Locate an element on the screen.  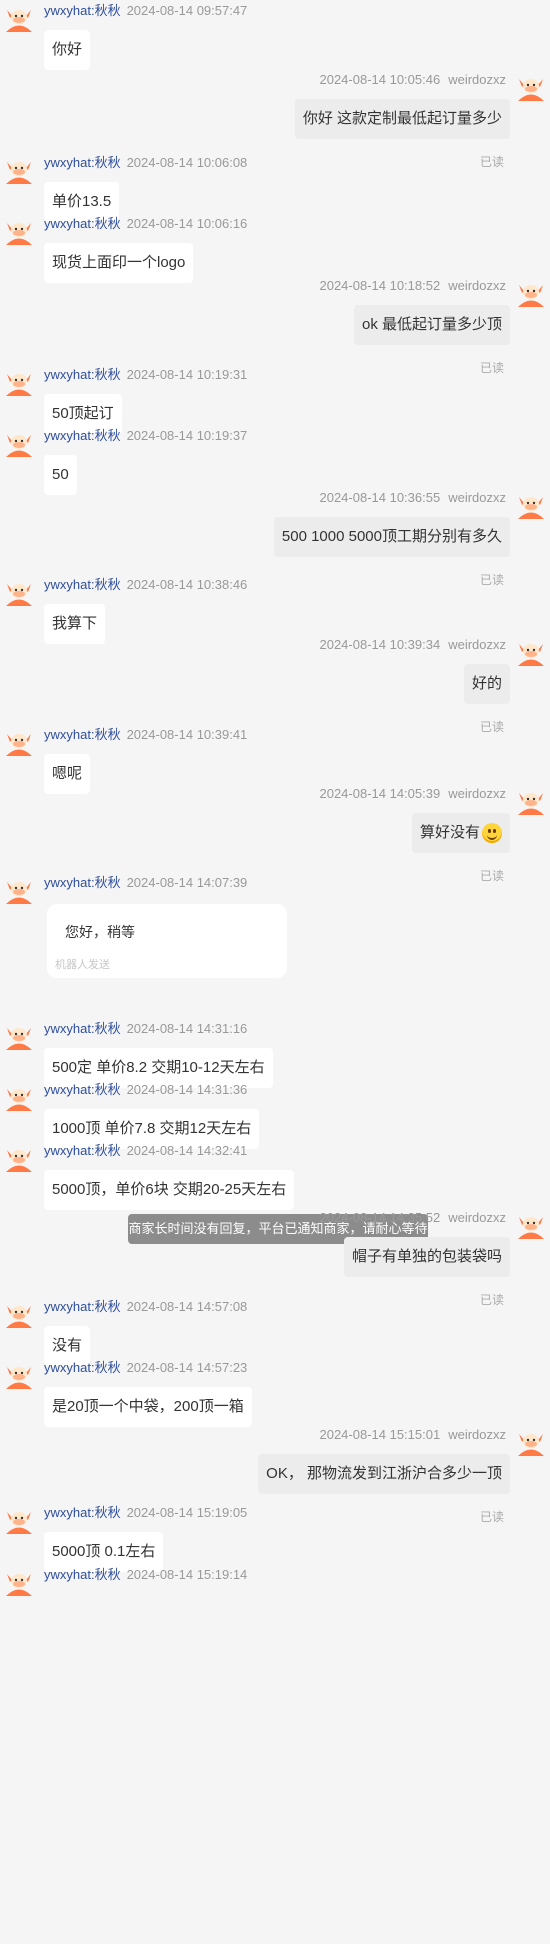
message-text: 5000顶 0.1左右 is located at coordinates (104, 1551).